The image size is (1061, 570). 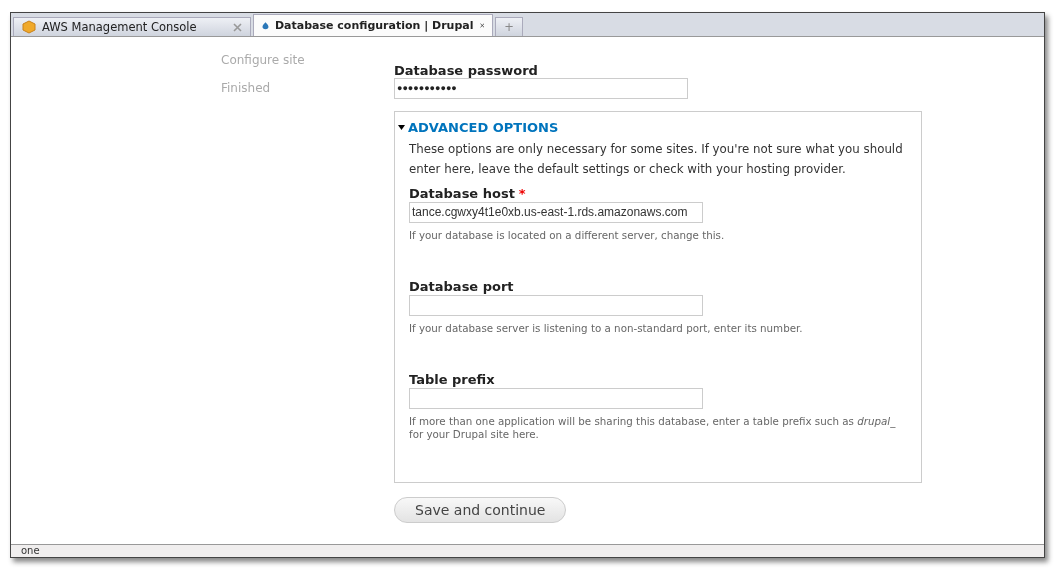 What do you see at coordinates (556, 212) in the screenshot?
I see `text-field: tance.cgwxy4t1e0xb.us-east-1.rds.amazonaws.com` at bounding box center [556, 212].